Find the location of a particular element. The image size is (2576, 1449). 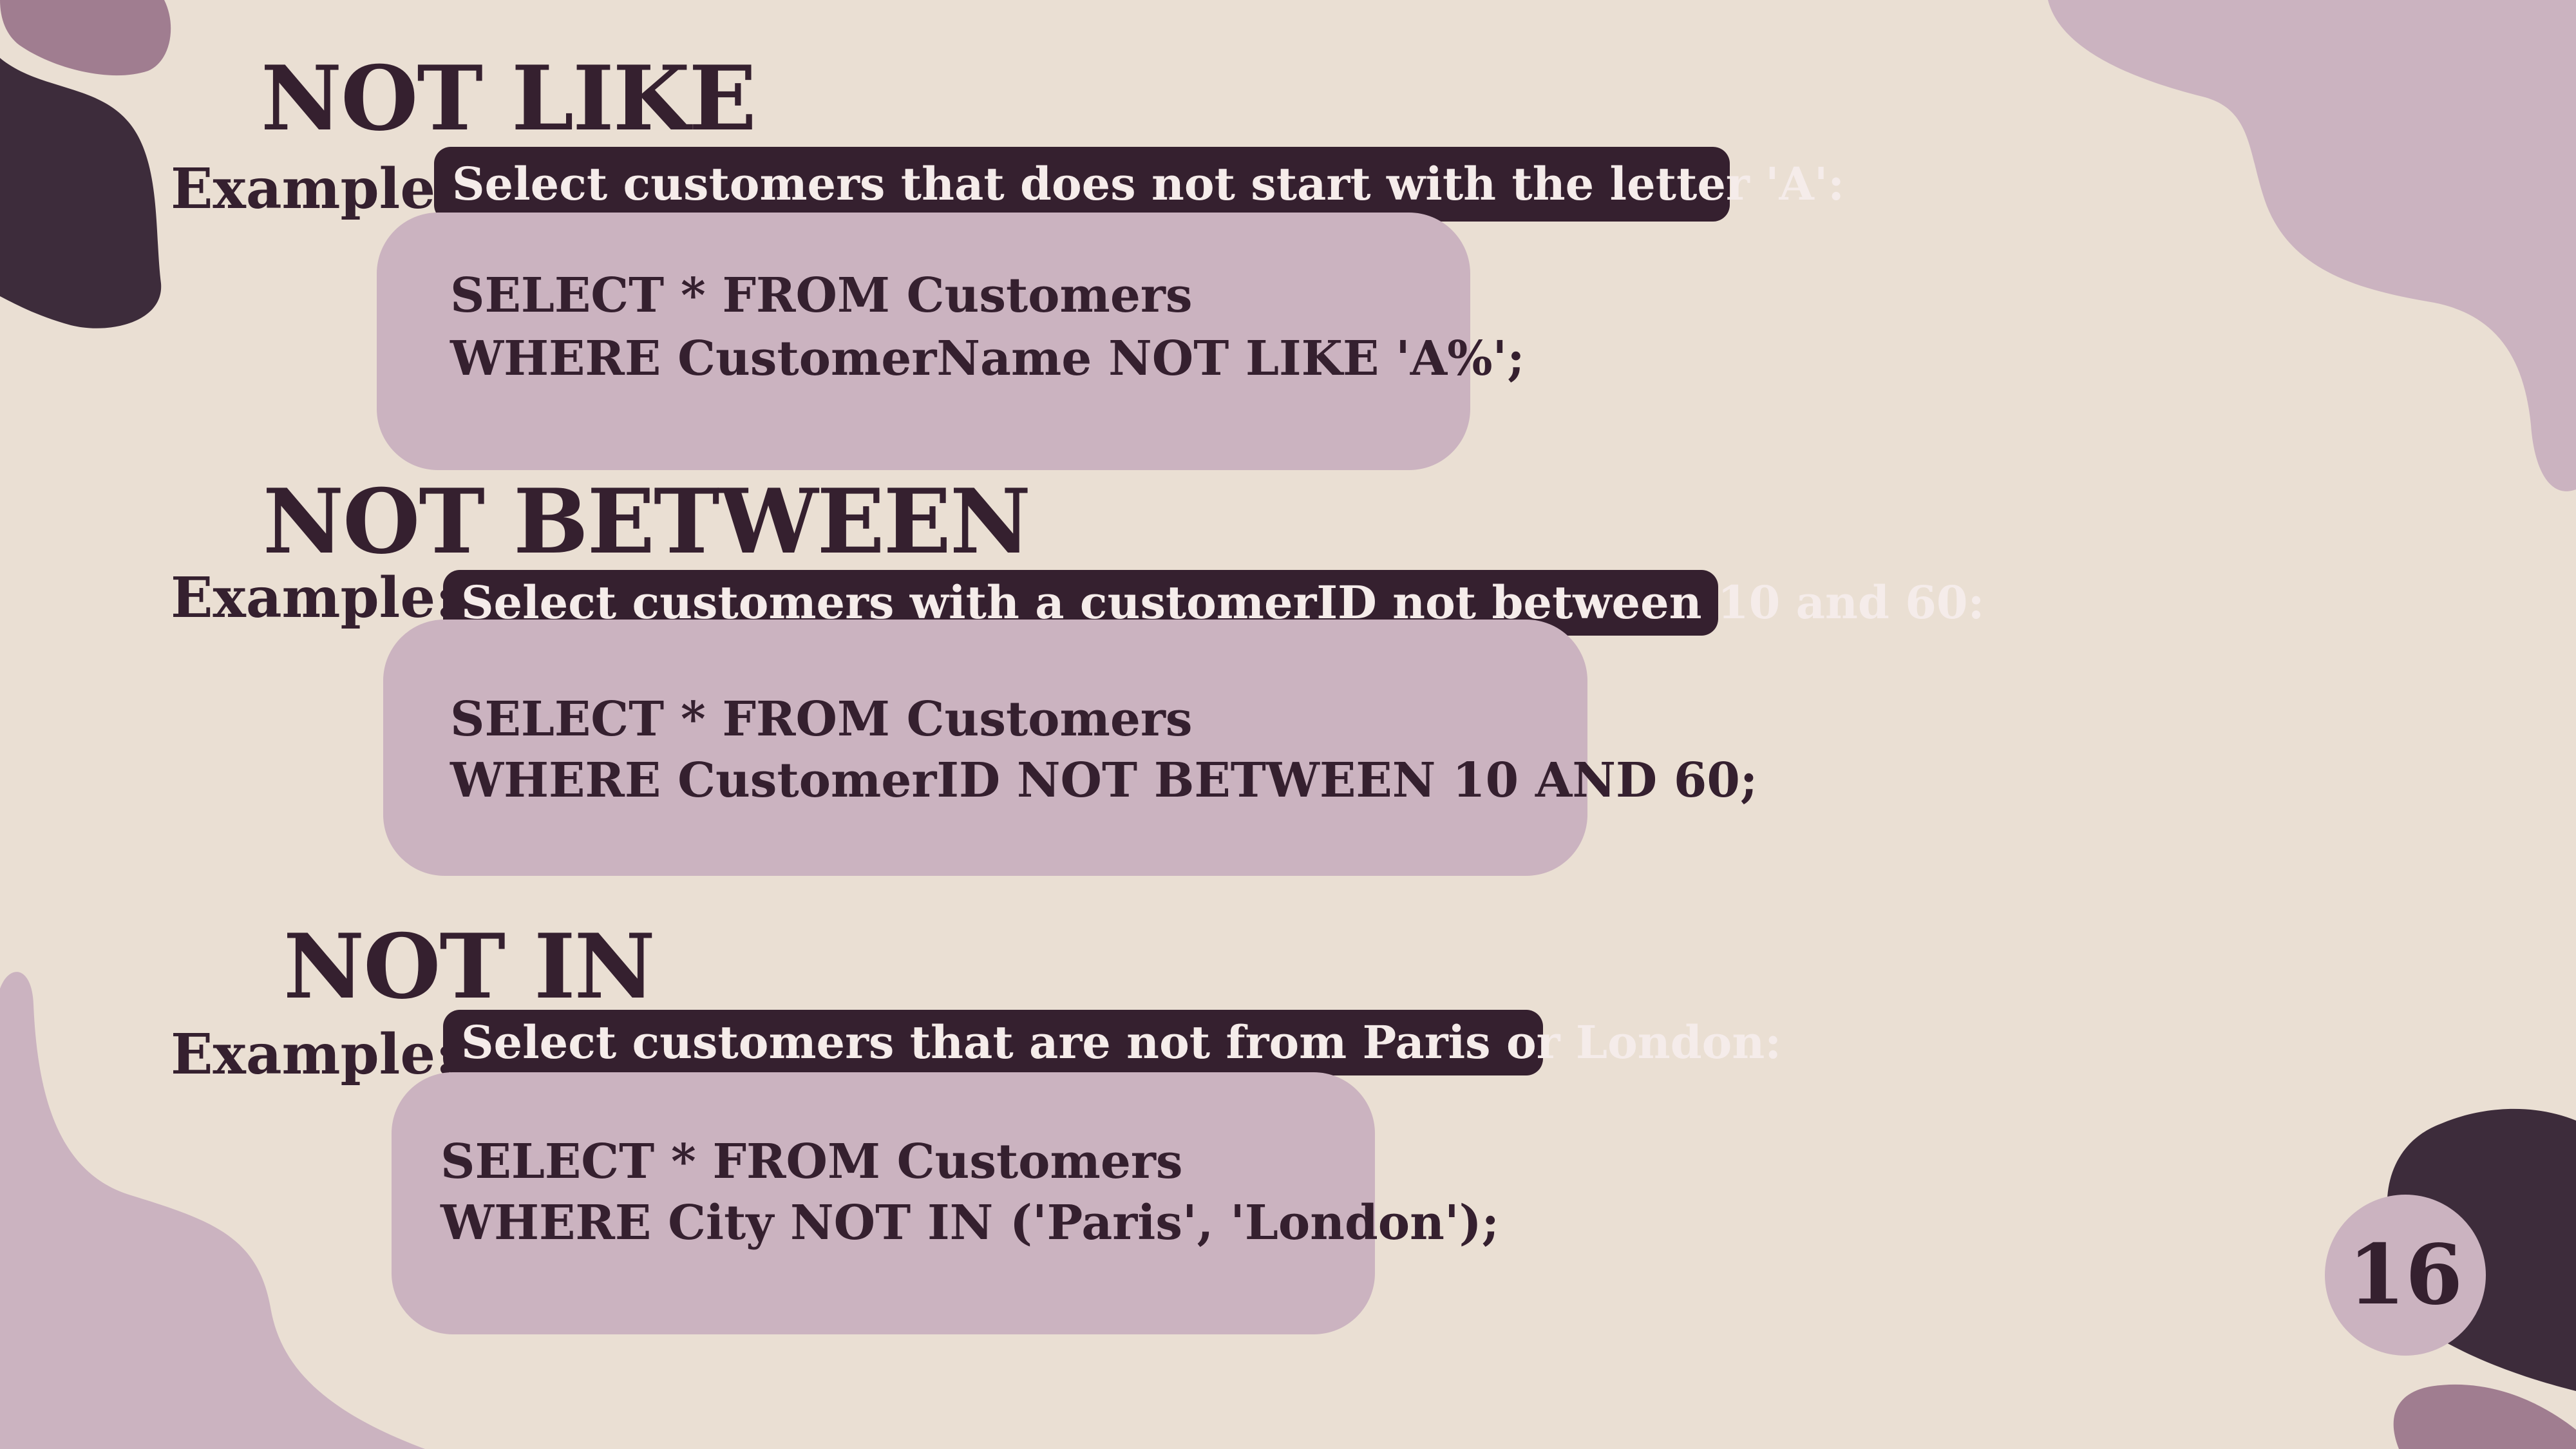

page-number-text: 16 is located at coordinates (2405, 1275).